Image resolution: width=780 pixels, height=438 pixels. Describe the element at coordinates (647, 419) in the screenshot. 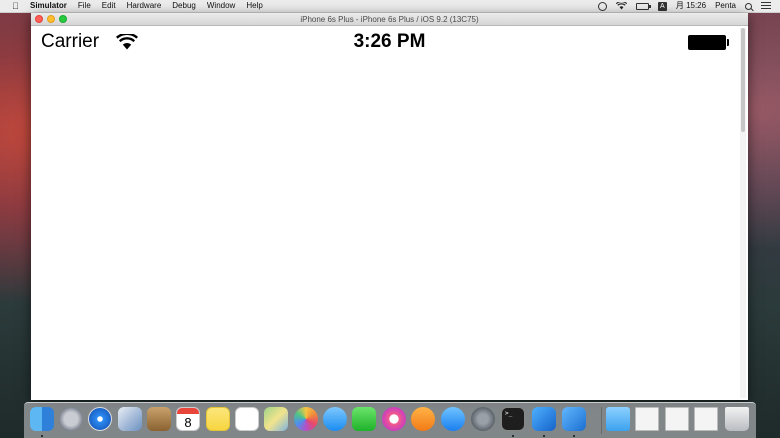

I see `screenshot-doc-icon` at that location.